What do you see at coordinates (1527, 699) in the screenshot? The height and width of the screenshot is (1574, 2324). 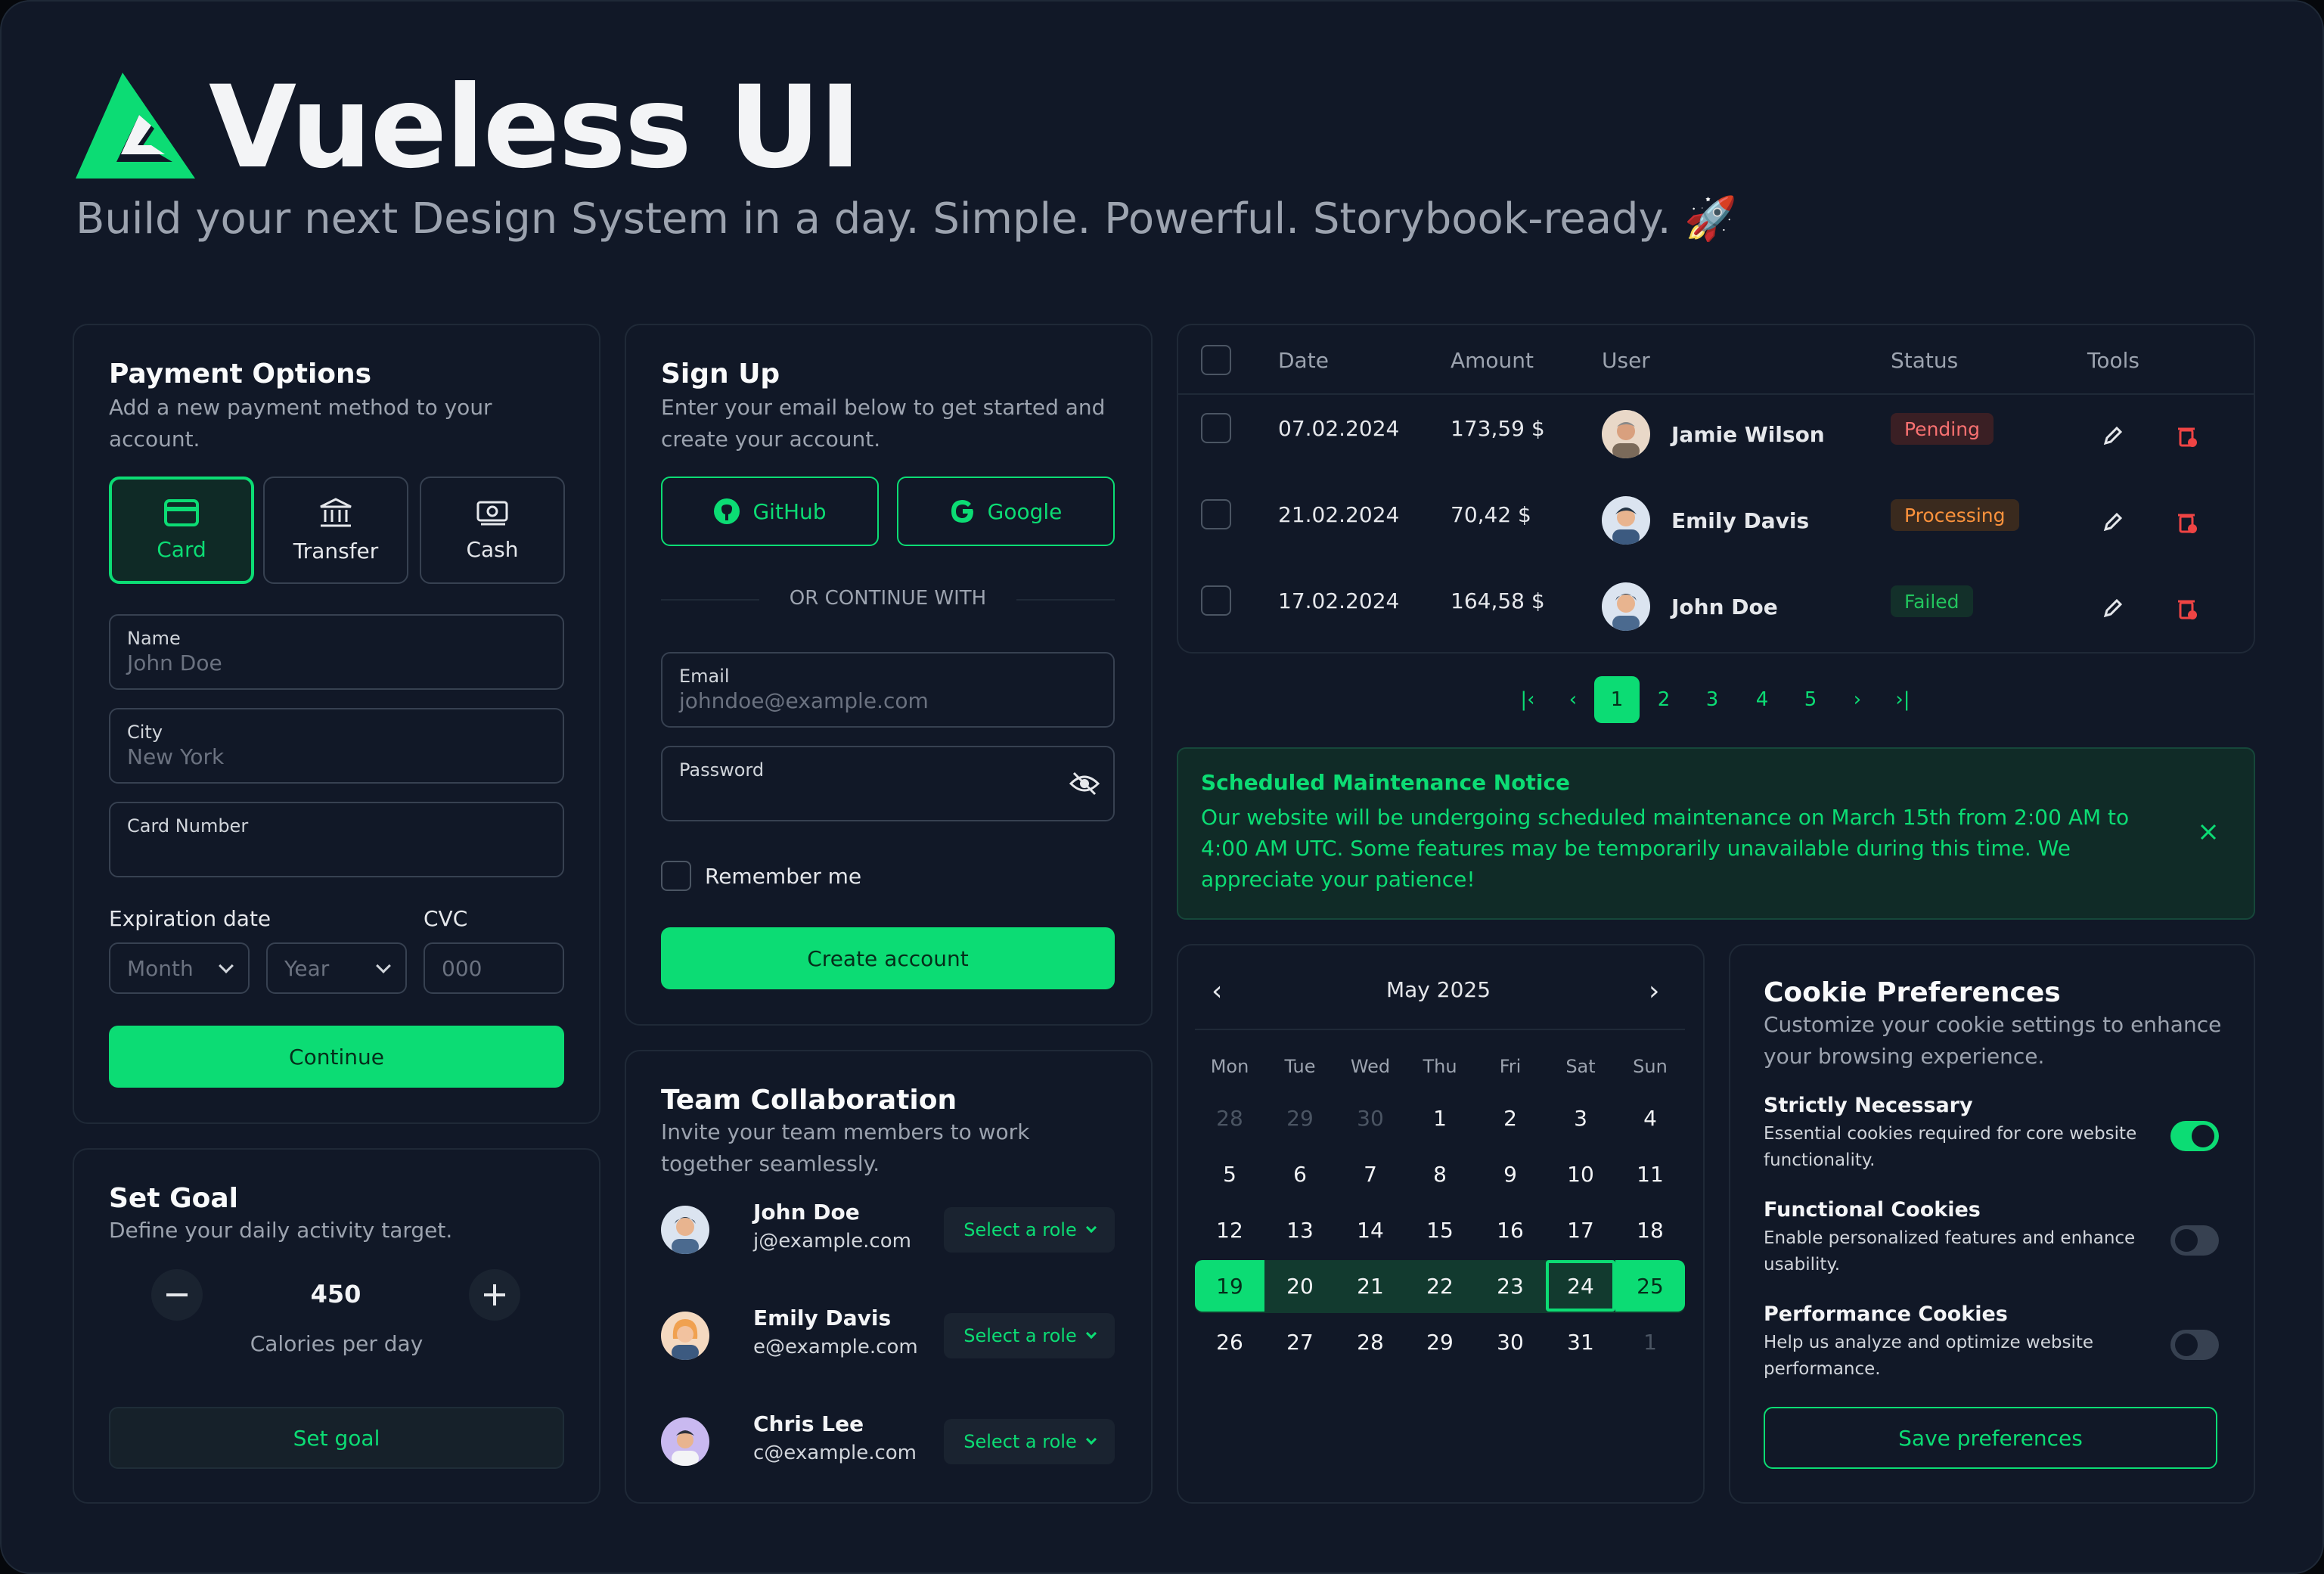 I see `first-page-button: |‹` at bounding box center [1527, 699].